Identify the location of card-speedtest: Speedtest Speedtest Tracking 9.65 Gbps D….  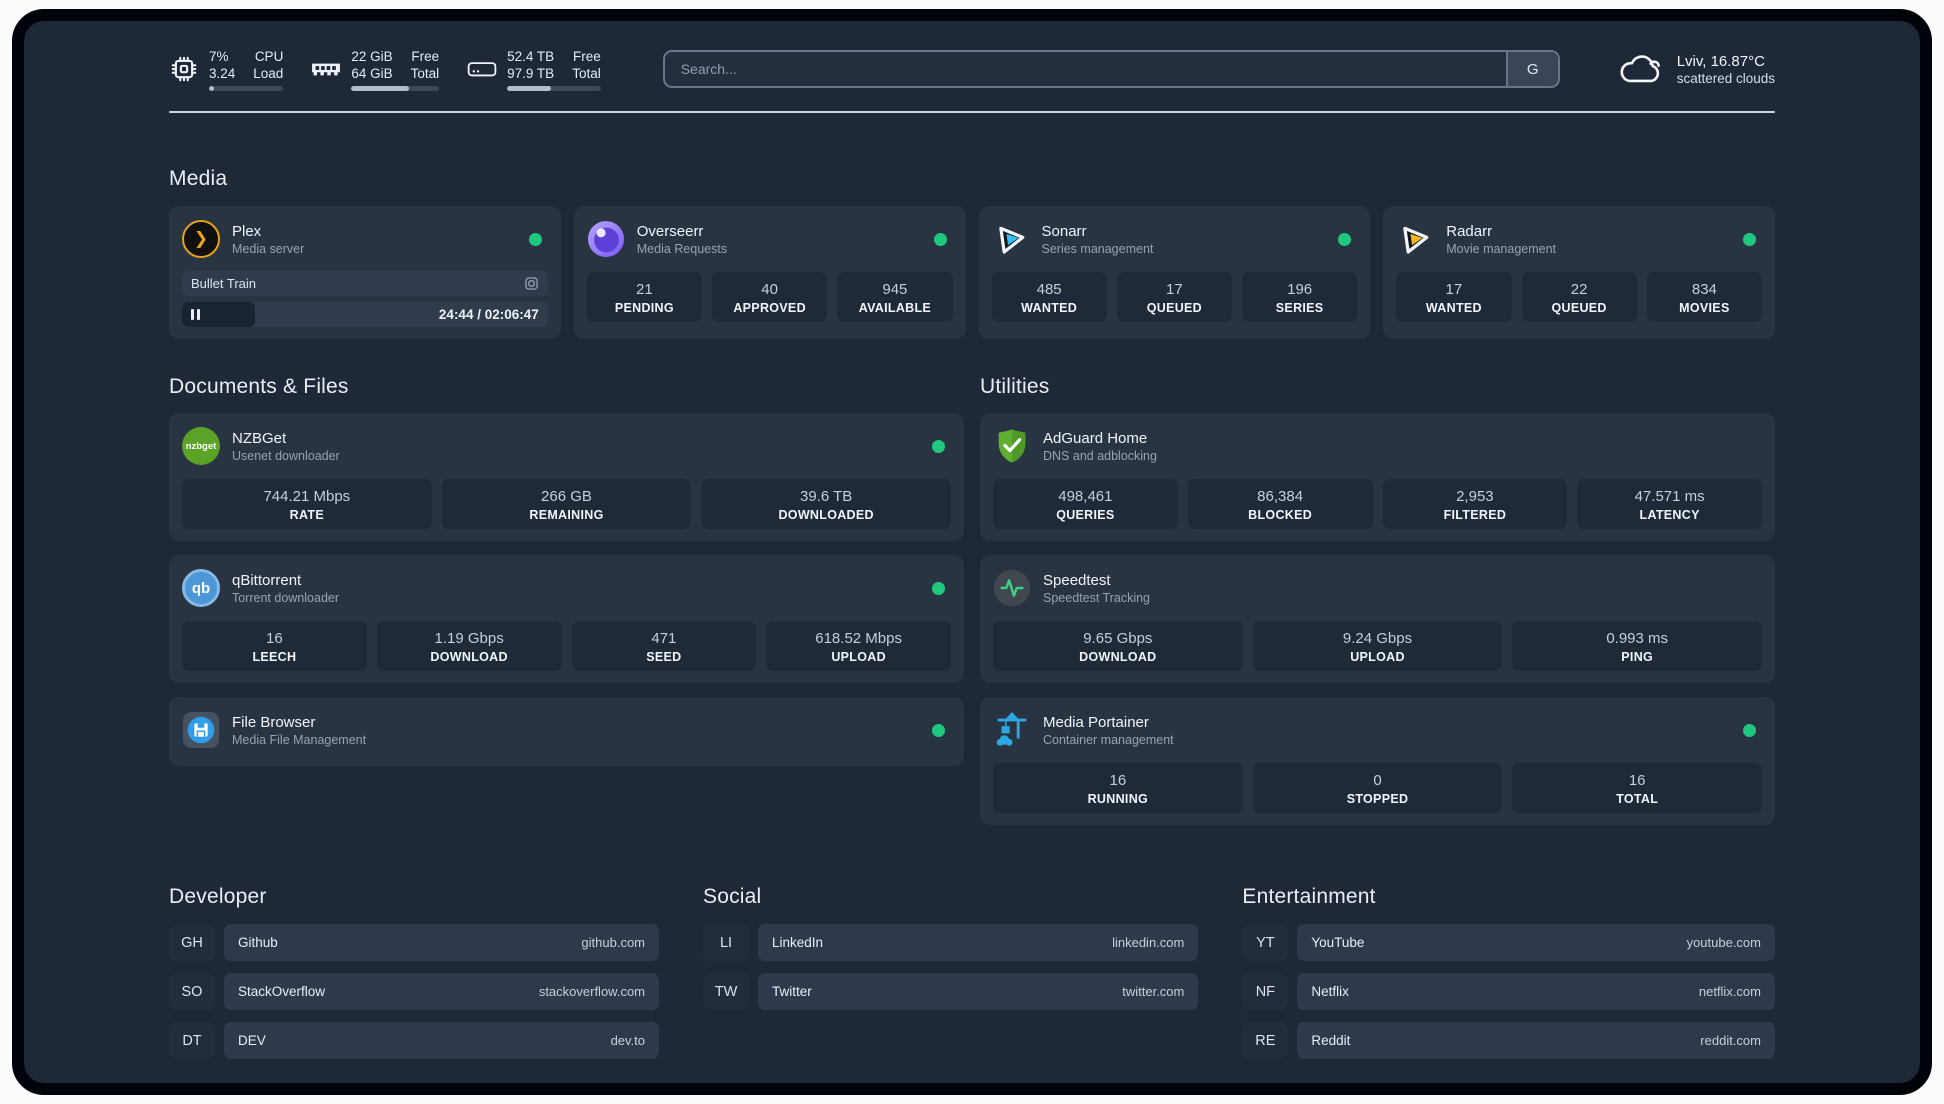
(1377, 619).